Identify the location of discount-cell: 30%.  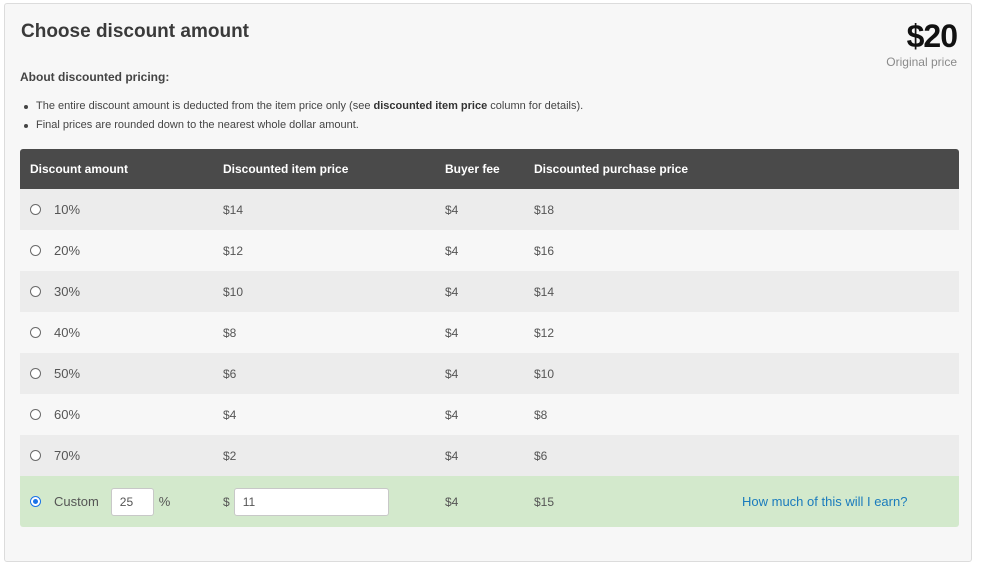
(55, 291).